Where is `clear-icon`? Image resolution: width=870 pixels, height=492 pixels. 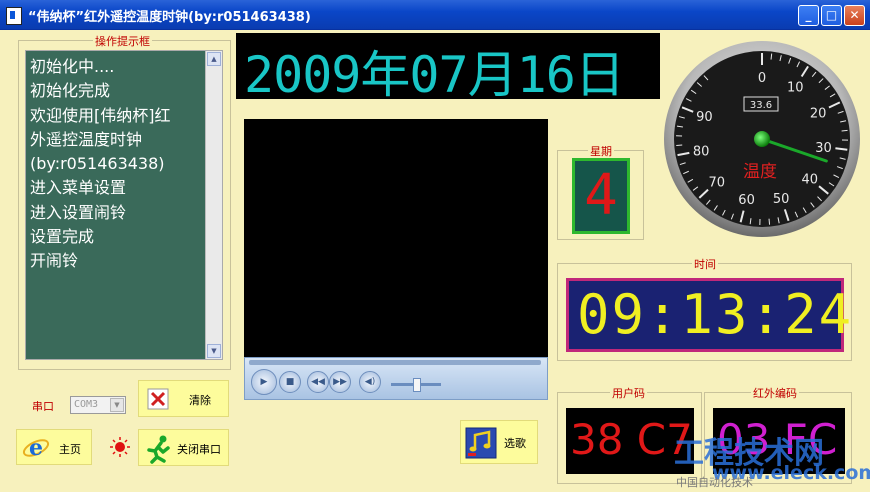 clear-icon is located at coordinates (158, 399).